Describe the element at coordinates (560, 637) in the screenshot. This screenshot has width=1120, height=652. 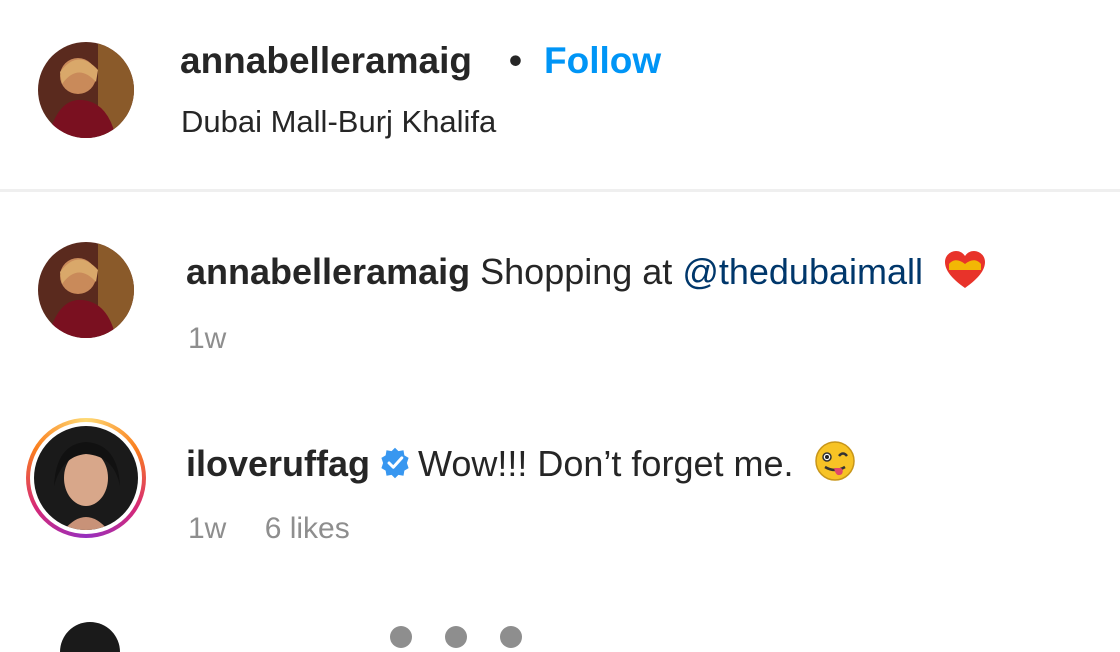
I see `next-comment-partial` at that location.